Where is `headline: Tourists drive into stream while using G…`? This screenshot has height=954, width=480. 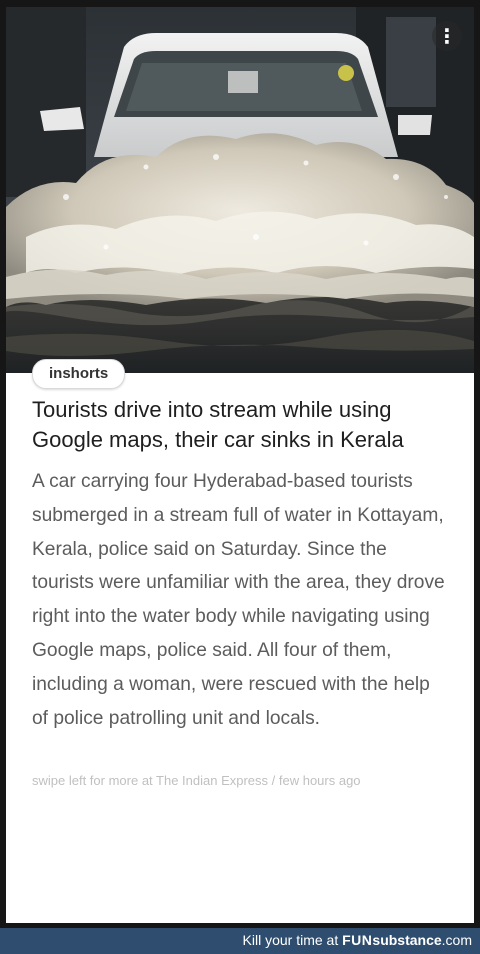 headline: Tourists drive into stream while using G… is located at coordinates (242, 425).